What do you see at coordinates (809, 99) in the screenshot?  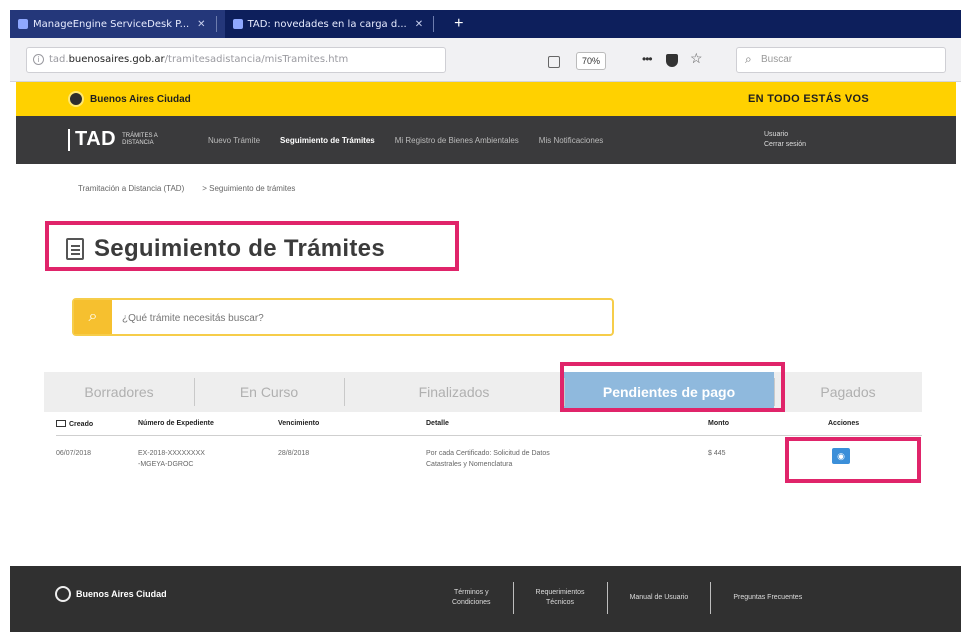 I see `city-slogan: EN TODO ESTÁS VOS` at bounding box center [809, 99].